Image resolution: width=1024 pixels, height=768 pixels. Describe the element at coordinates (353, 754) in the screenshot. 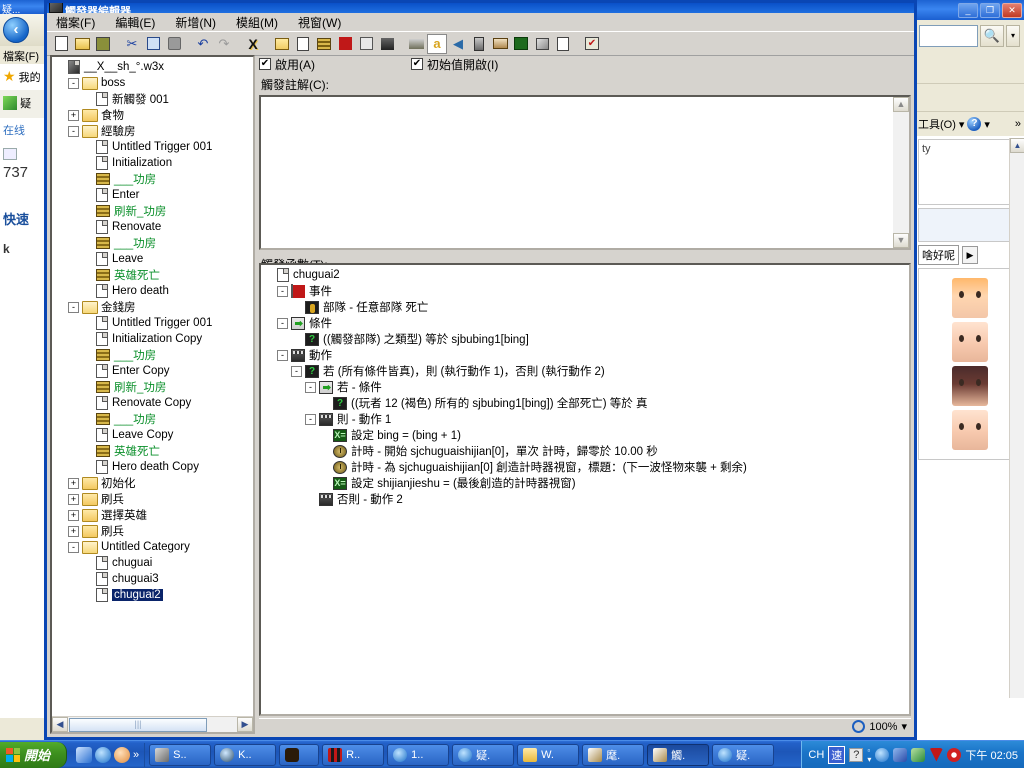

I see `taskbar-item-r: R..` at that location.